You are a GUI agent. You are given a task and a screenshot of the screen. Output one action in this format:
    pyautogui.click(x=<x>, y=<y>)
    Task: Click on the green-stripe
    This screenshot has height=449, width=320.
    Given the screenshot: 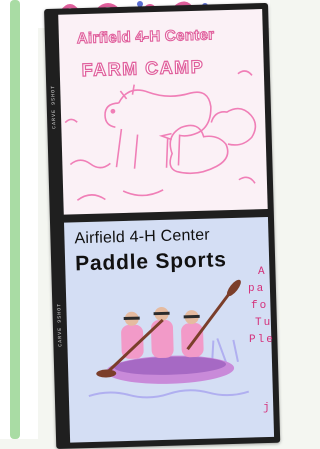 What is the action you would take?
    pyautogui.click(x=15, y=219)
    